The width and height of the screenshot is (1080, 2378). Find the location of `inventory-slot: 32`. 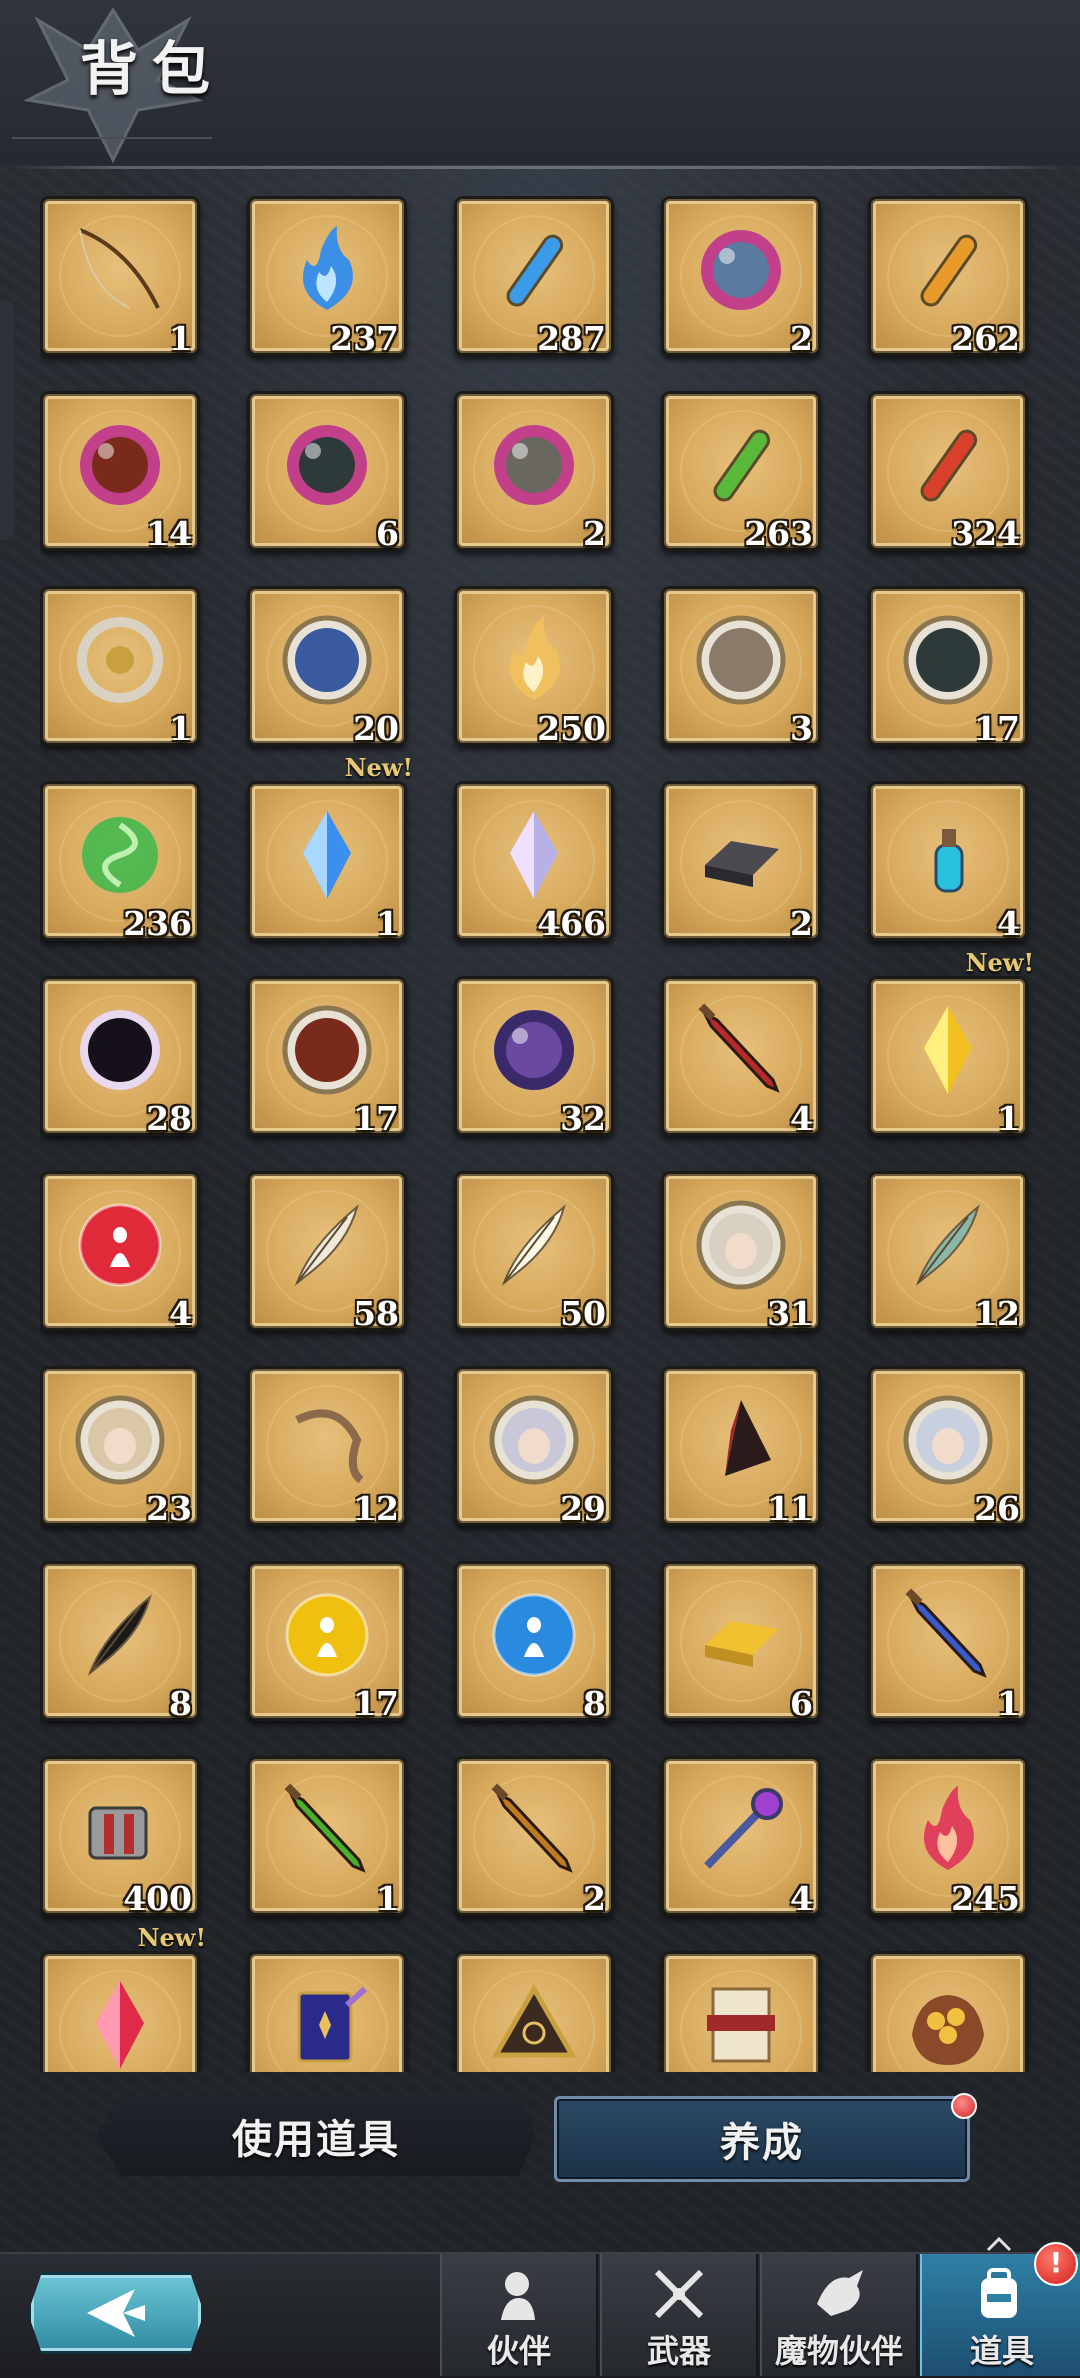

inventory-slot: 32 is located at coordinates (534, 1057).